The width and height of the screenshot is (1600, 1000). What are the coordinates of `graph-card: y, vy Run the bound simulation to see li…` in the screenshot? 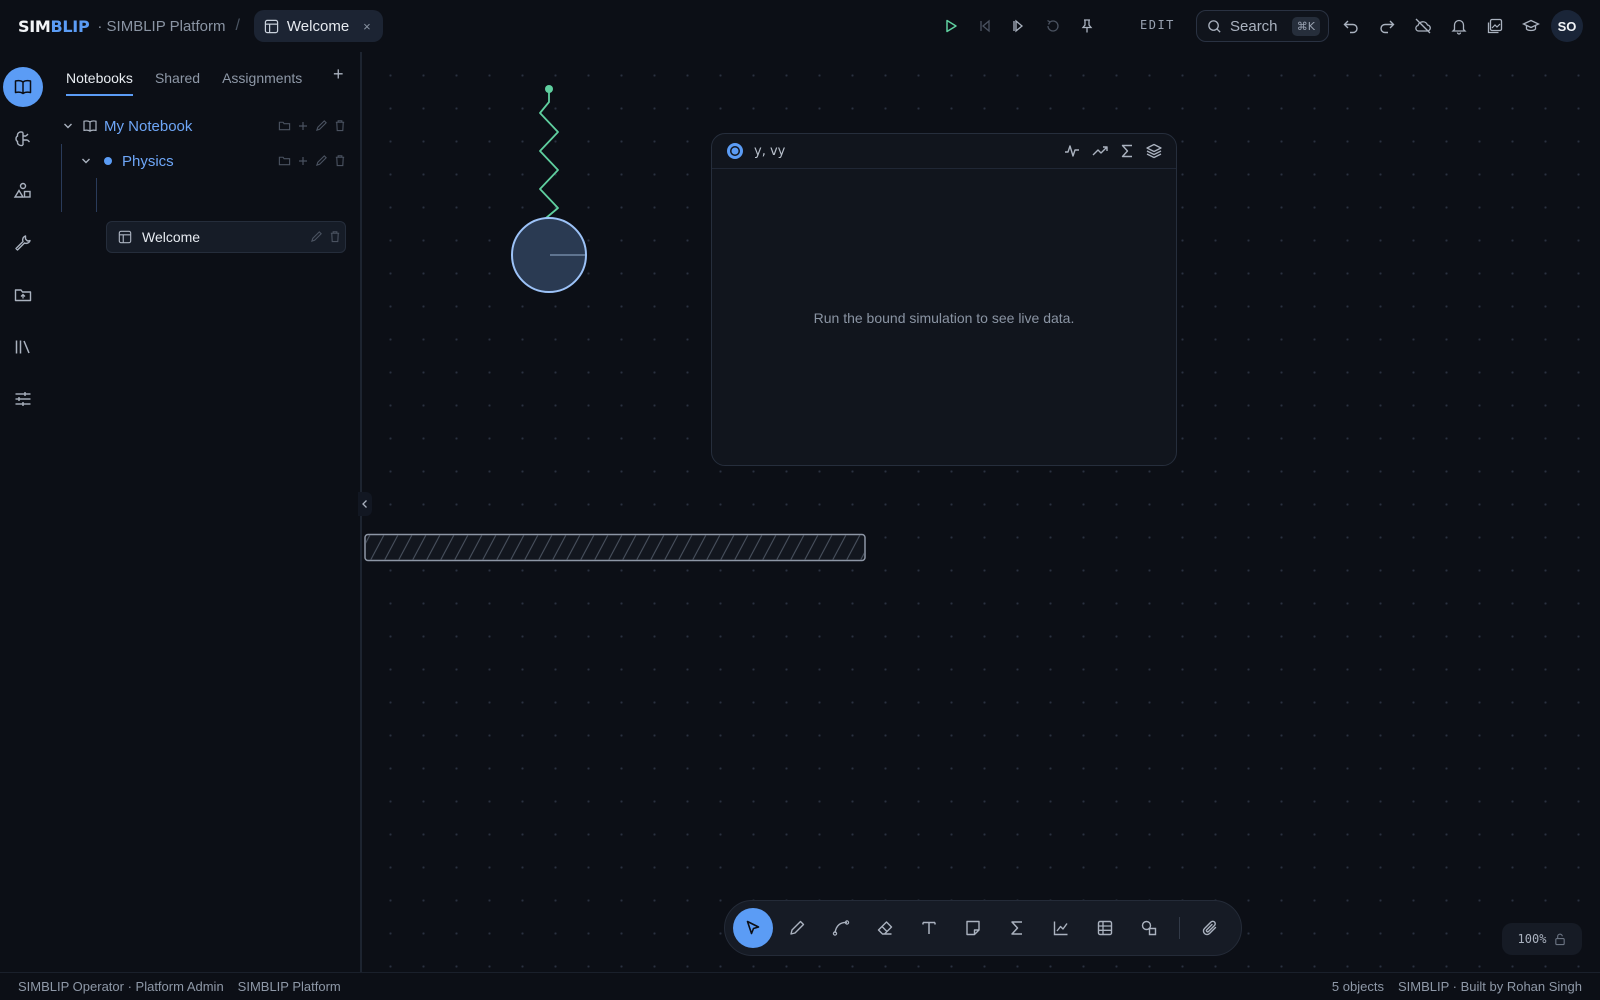 It's located at (944, 299).